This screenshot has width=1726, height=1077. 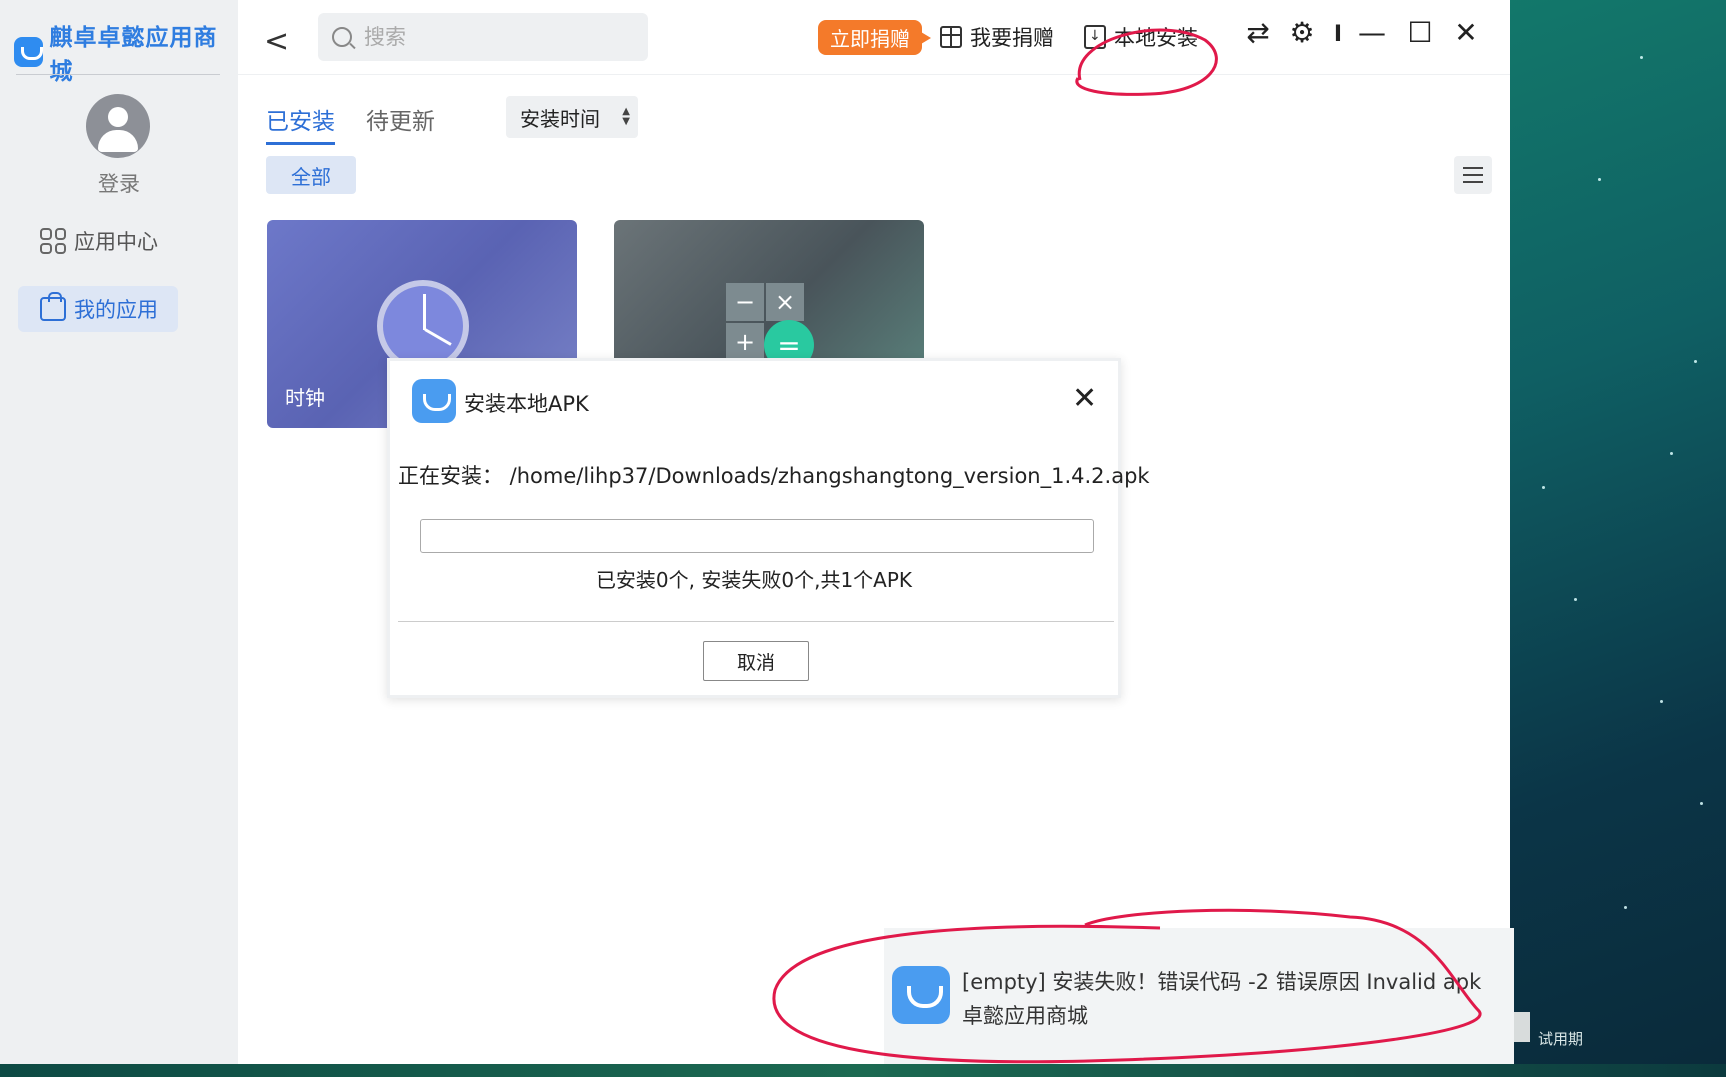 What do you see at coordinates (118, 74) in the screenshot?
I see `sidebar-divider` at bounding box center [118, 74].